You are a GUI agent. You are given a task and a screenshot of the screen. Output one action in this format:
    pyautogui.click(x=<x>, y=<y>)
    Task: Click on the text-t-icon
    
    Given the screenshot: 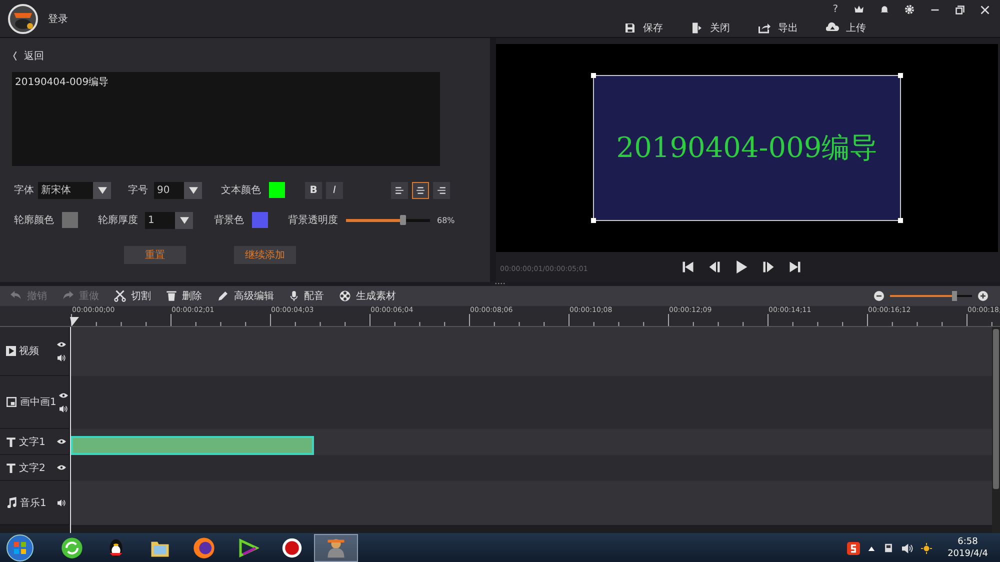 What is the action you would take?
    pyautogui.click(x=11, y=441)
    